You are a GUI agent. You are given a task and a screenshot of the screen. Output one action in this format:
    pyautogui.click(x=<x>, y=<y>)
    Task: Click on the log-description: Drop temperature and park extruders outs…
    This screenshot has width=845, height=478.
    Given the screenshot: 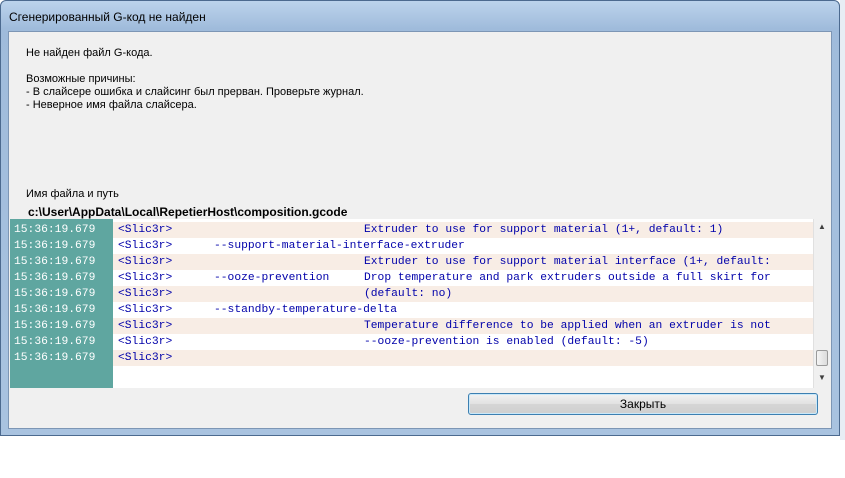 What is the action you would take?
    pyautogui.click(x=567, y=278)
    